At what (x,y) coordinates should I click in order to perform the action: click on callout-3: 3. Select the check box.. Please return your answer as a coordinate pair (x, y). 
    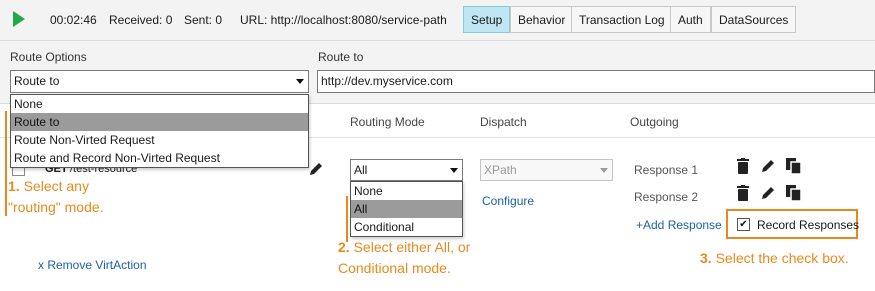
    Looking at the image, I should click on (774, 258).